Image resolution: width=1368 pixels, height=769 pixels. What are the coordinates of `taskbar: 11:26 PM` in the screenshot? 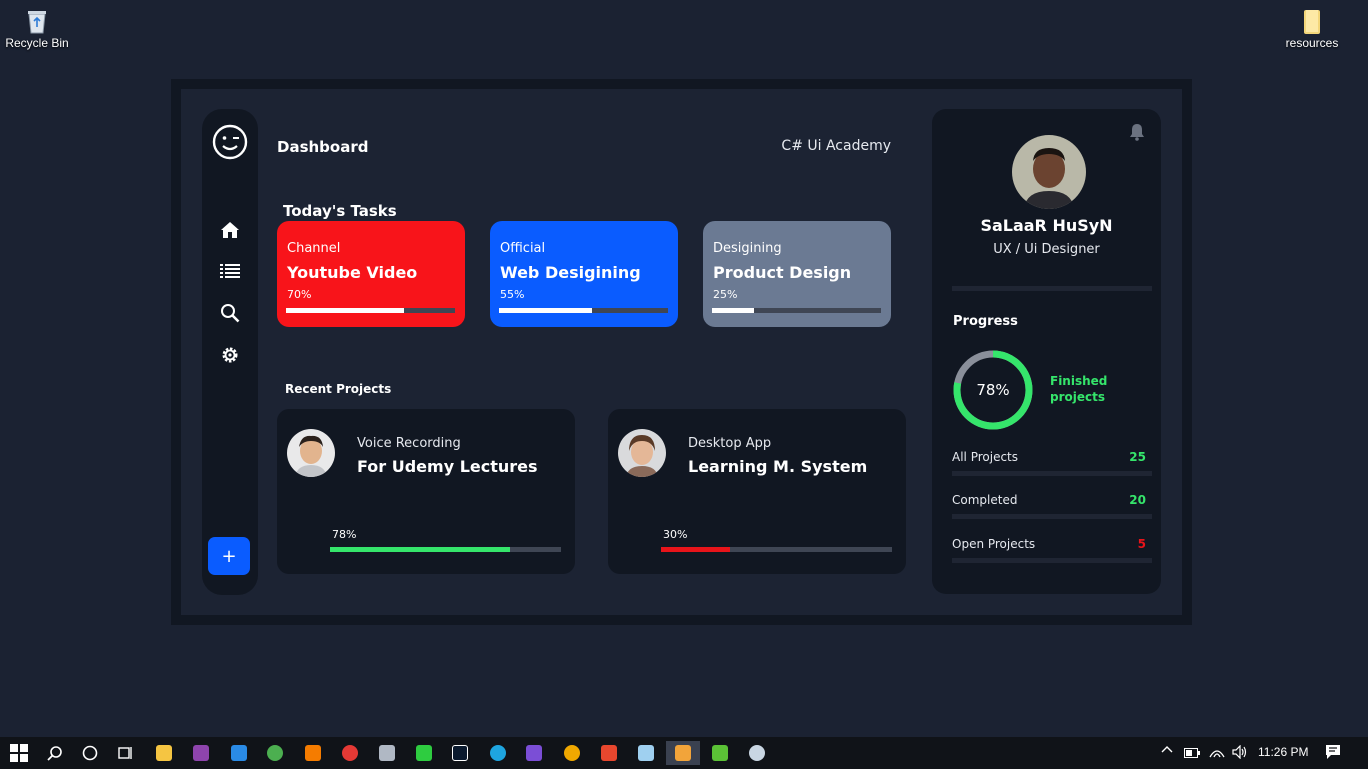 It's located at (684, 753).